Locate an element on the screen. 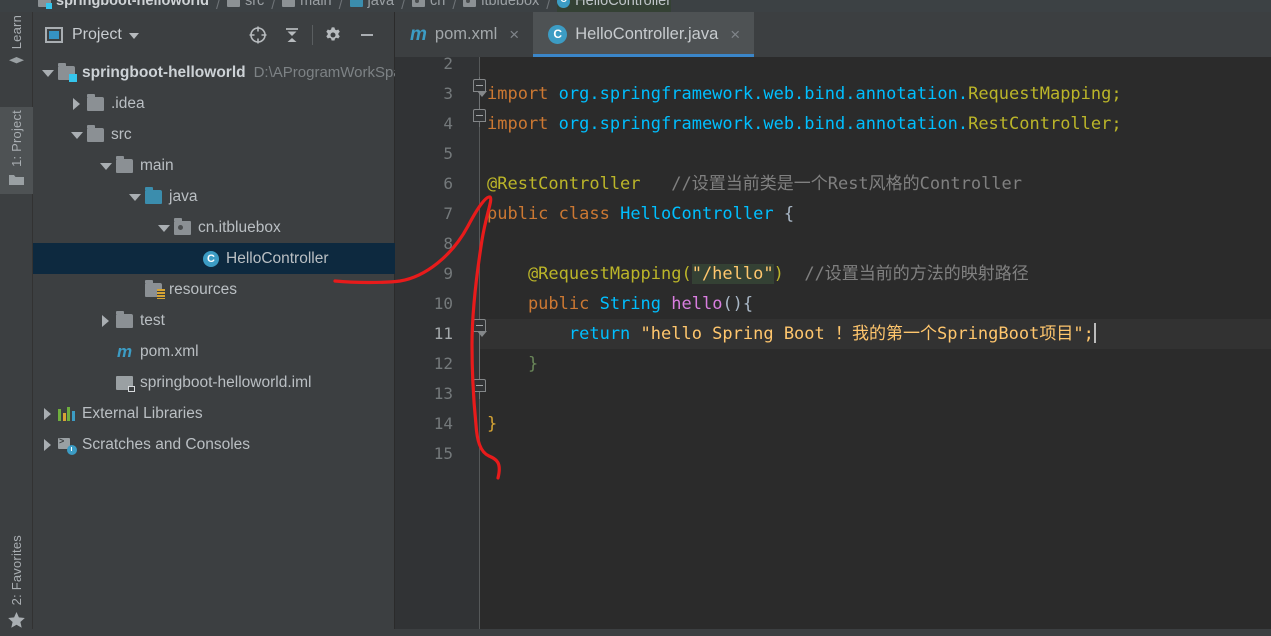  breadcrumb-item-springboot-helloworld: springboot-helloworld is located at coordinates (123, 6).